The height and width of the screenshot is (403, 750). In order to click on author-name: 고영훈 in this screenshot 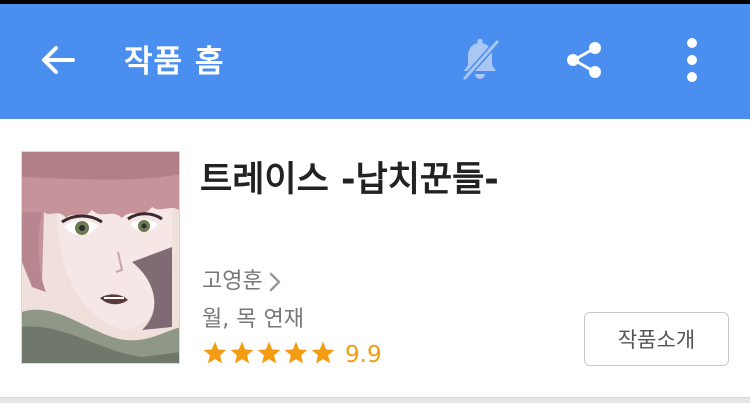, I will do `click(232, 281)`.